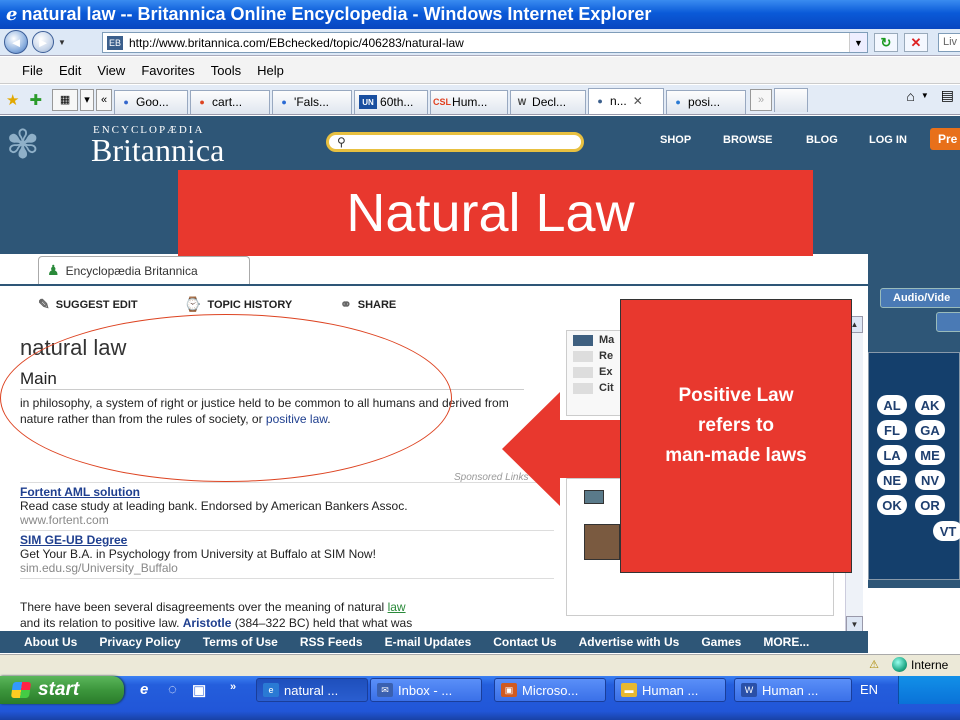  What do you see at coordinates (599, 372) in the screenshot?
I see `nav-item: Ex` at bounding box center [599, 372].